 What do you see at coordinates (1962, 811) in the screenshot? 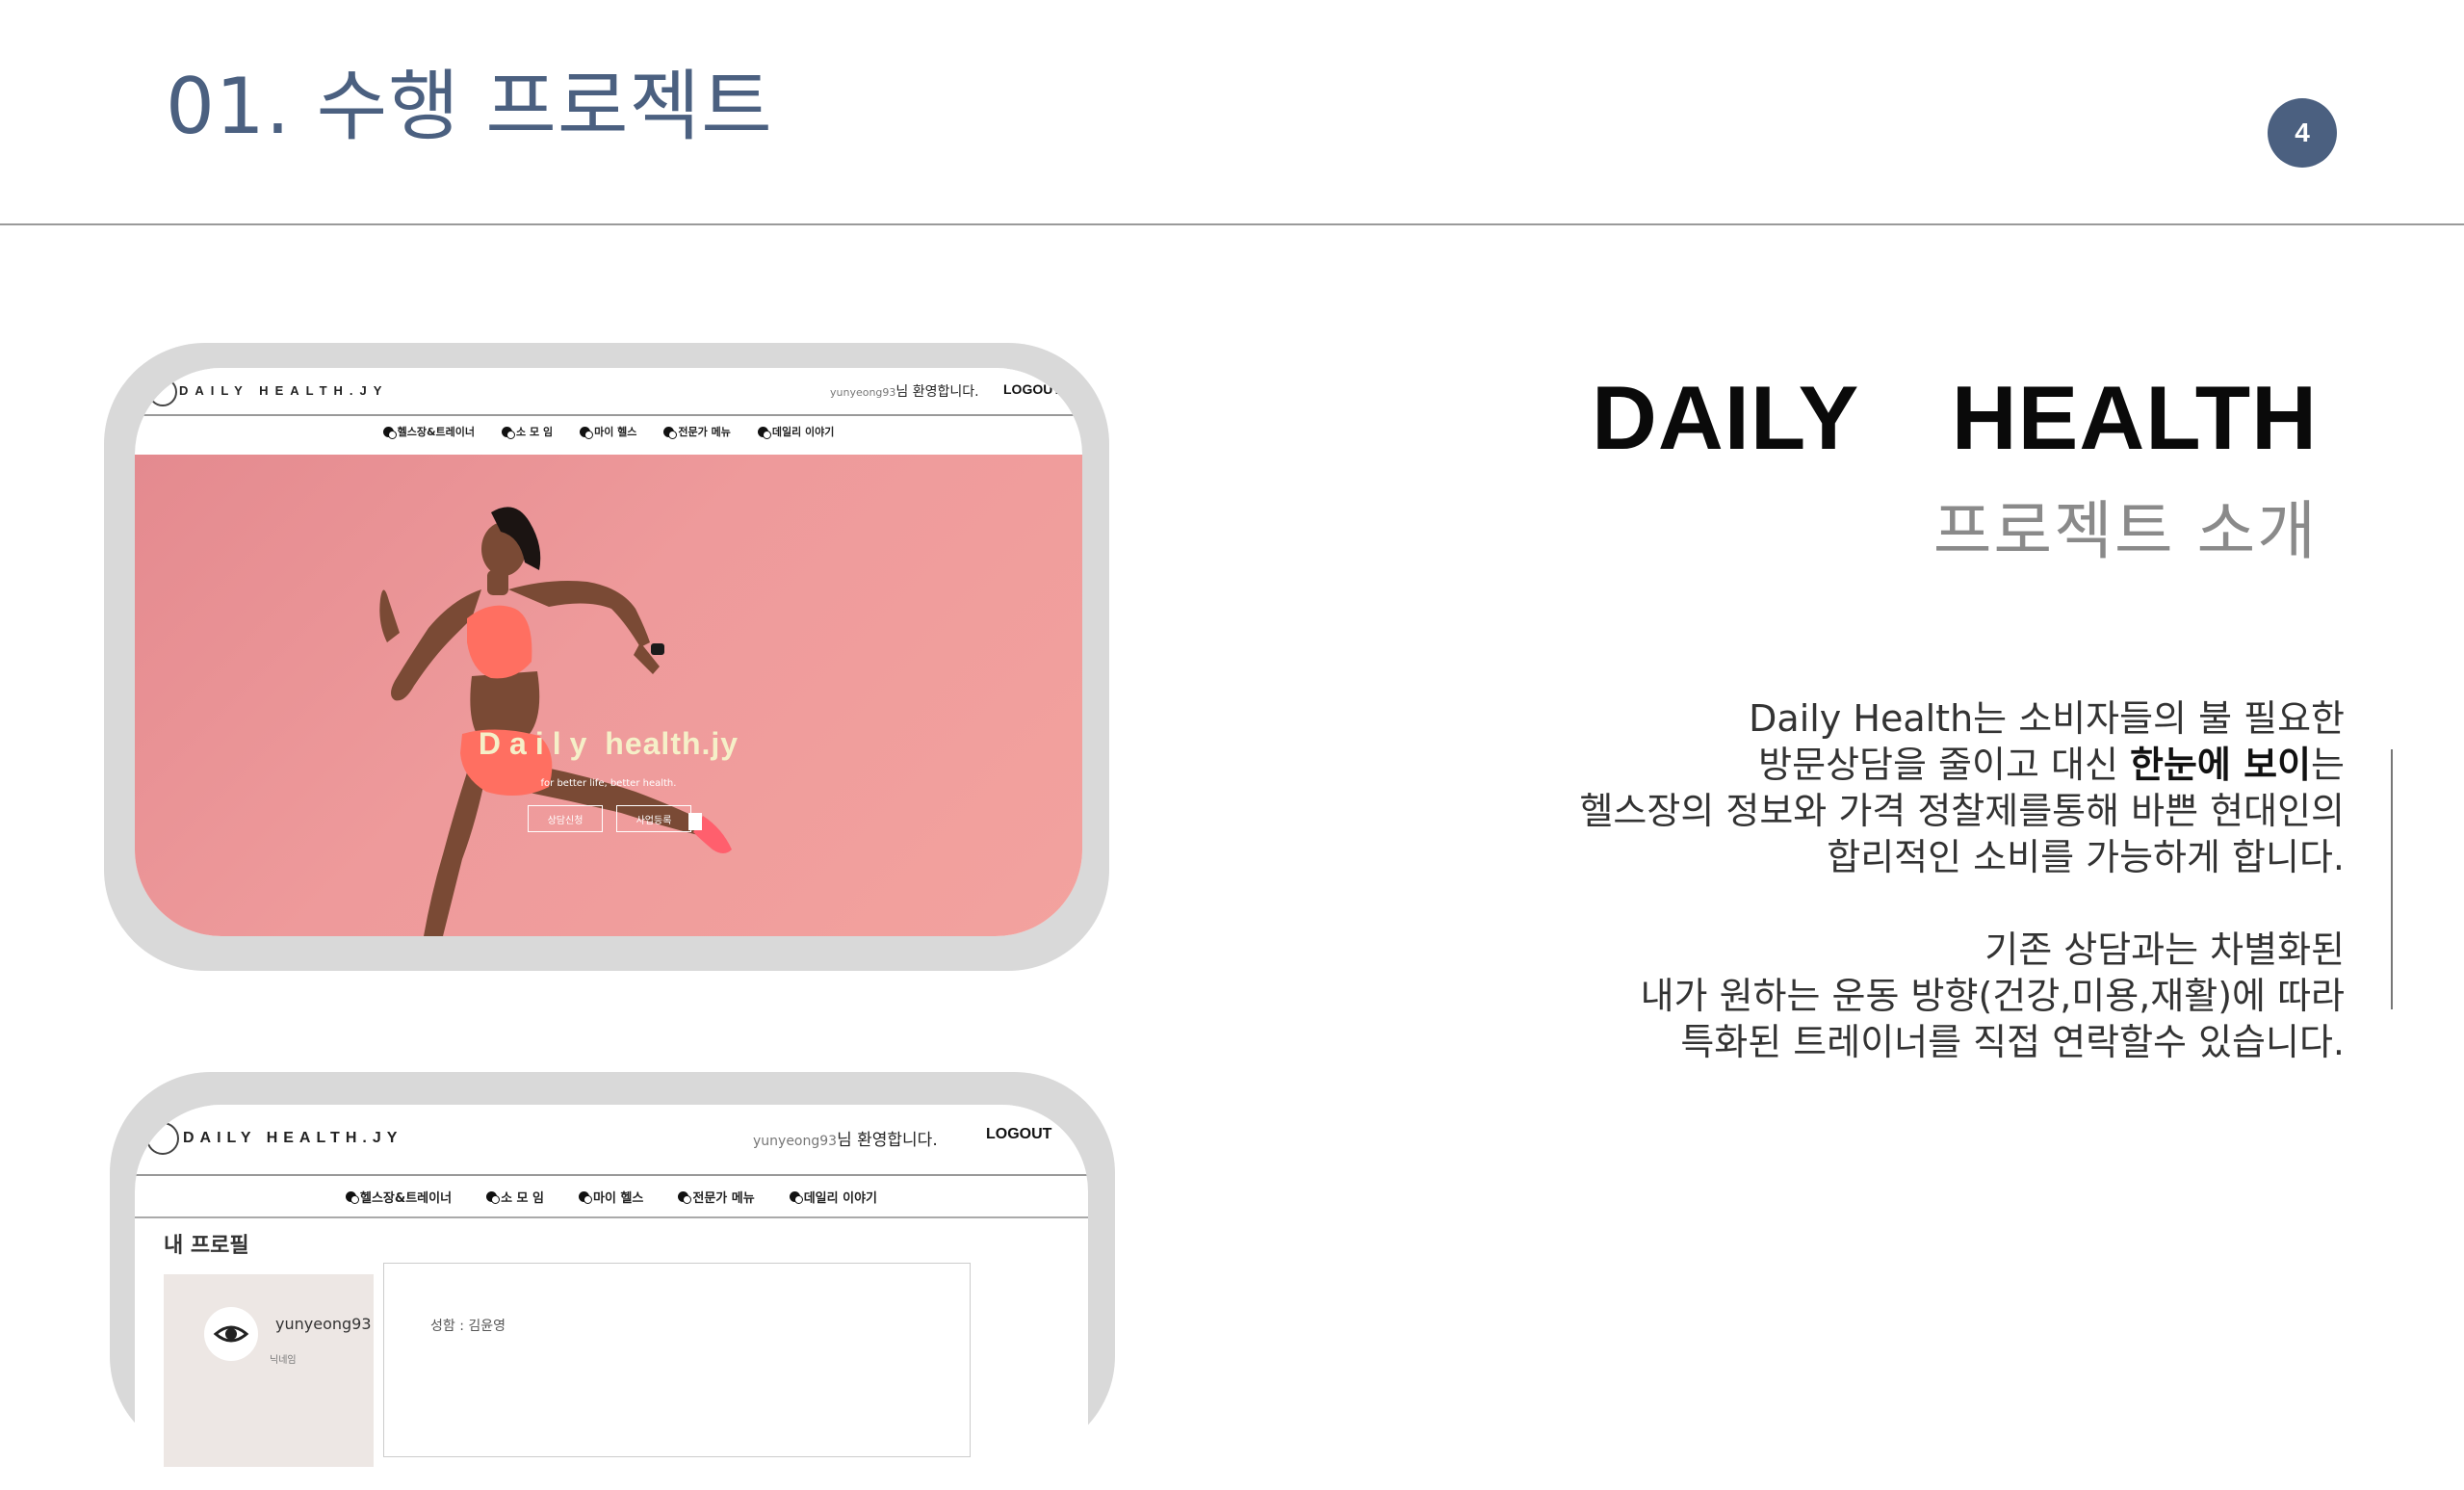
I see `desc-line: 헬스장의 정보와 가격 정찰제를통해 바쁜 현대인의` at bounding box center [1962, 811].